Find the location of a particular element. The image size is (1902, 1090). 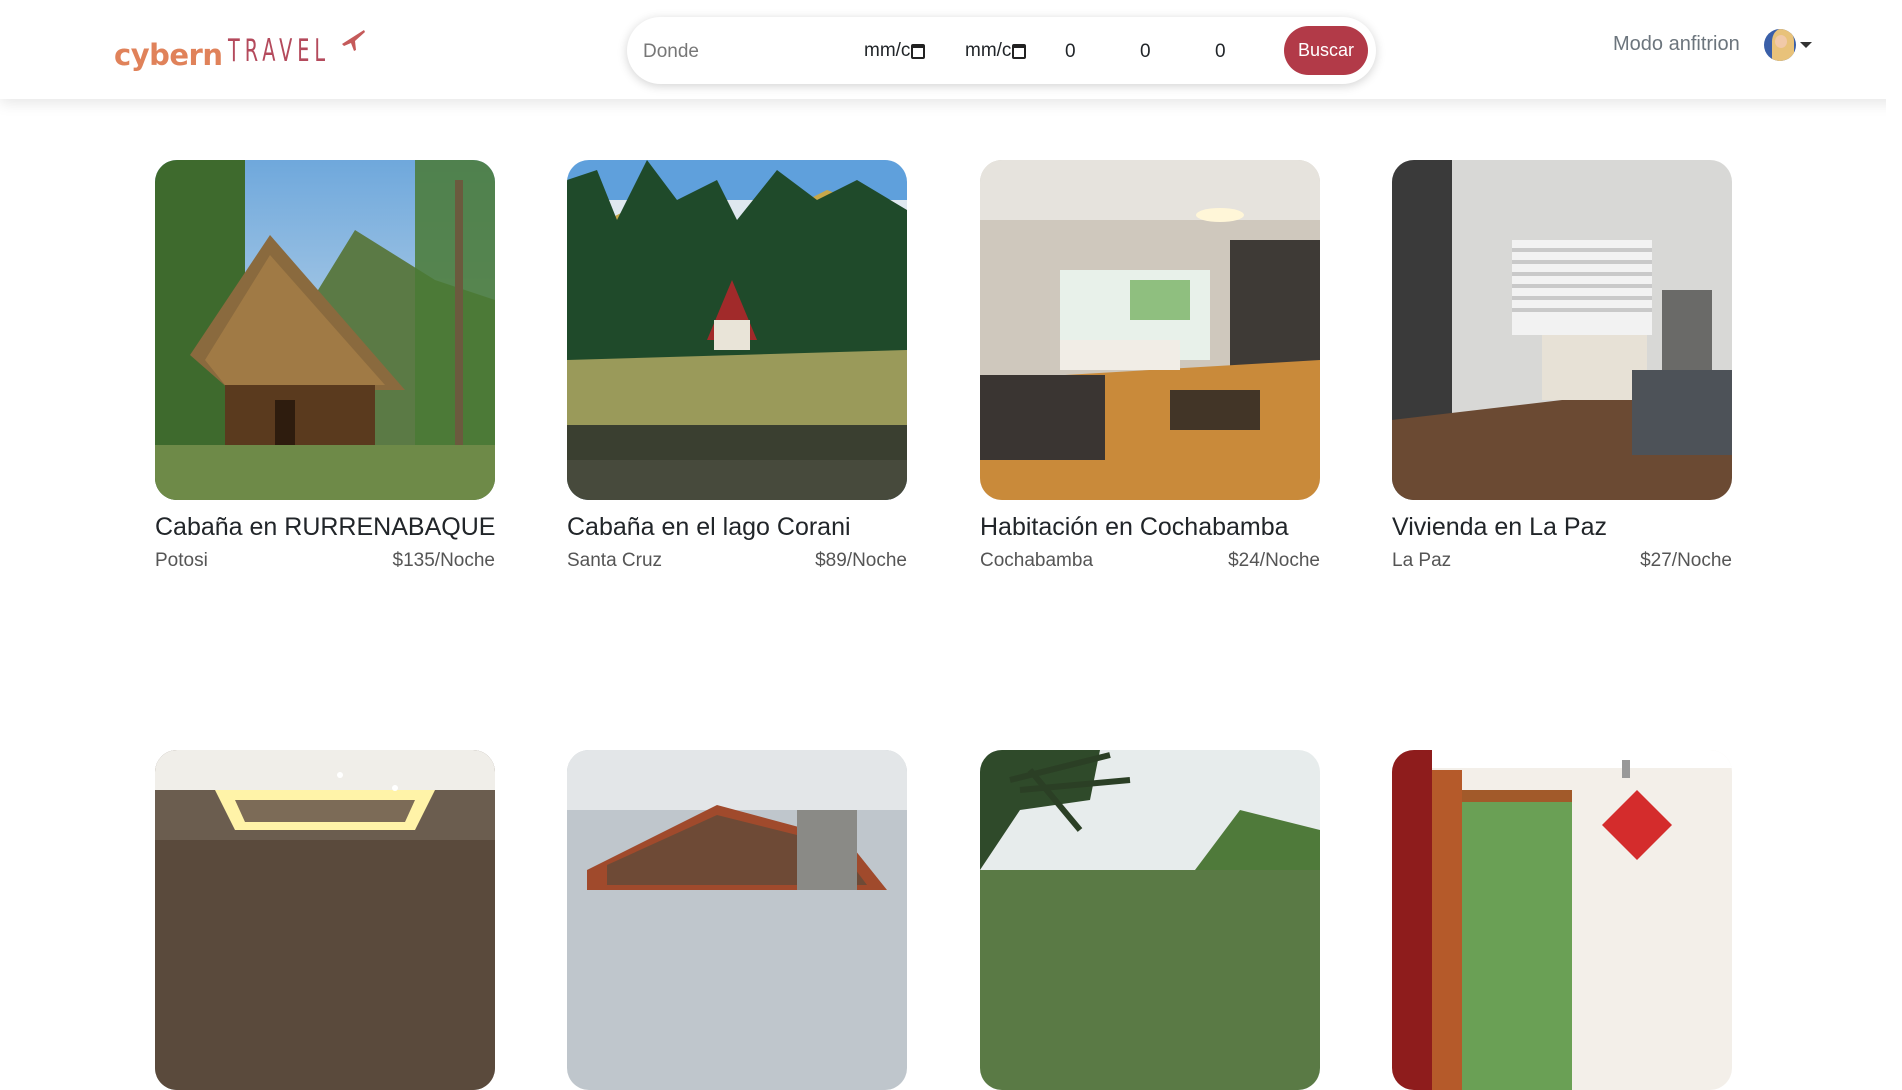

listing-location: Cochabamba is located at coordinates (1037, 560).